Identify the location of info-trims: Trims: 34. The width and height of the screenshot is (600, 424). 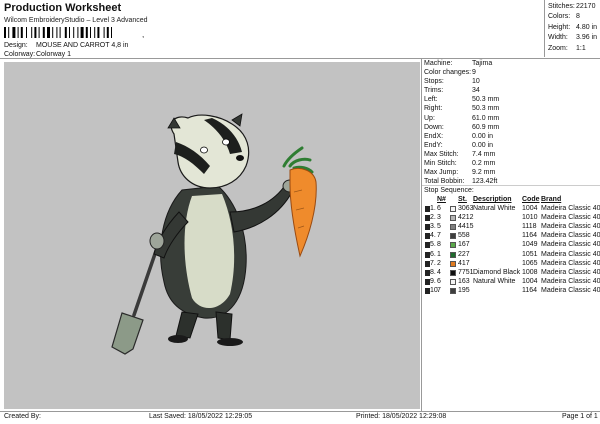
(452, 91).